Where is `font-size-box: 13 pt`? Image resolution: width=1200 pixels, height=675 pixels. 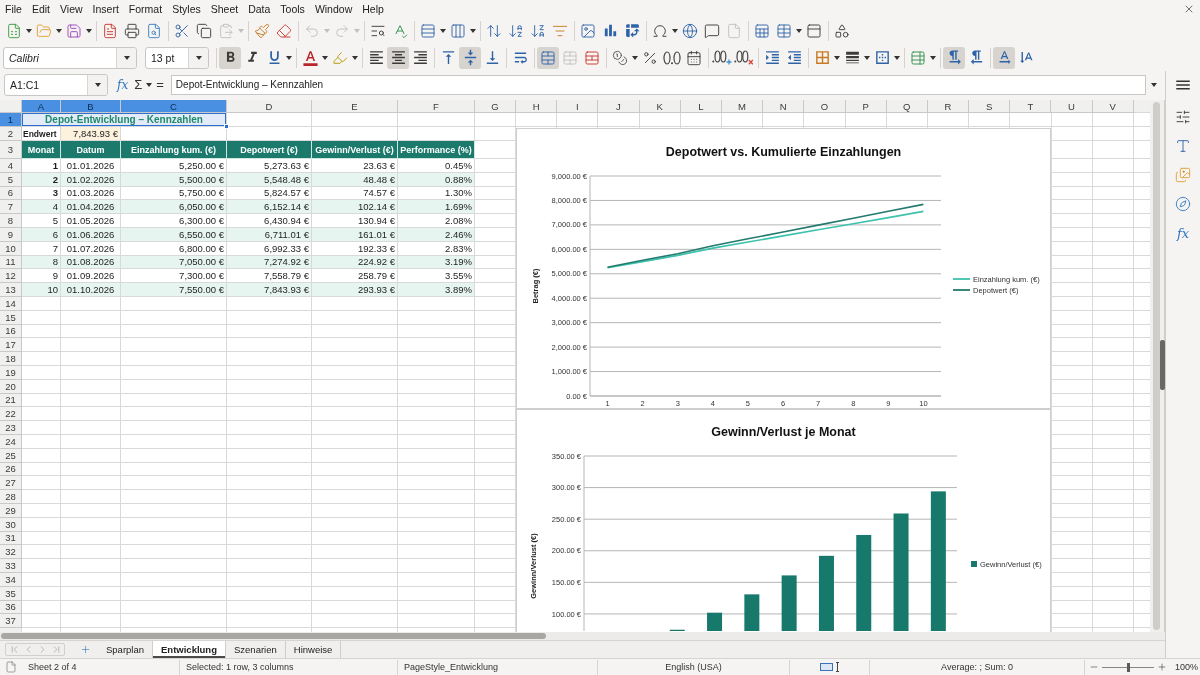
font-size-box: 13 pt is located at coordinates (177, 57).